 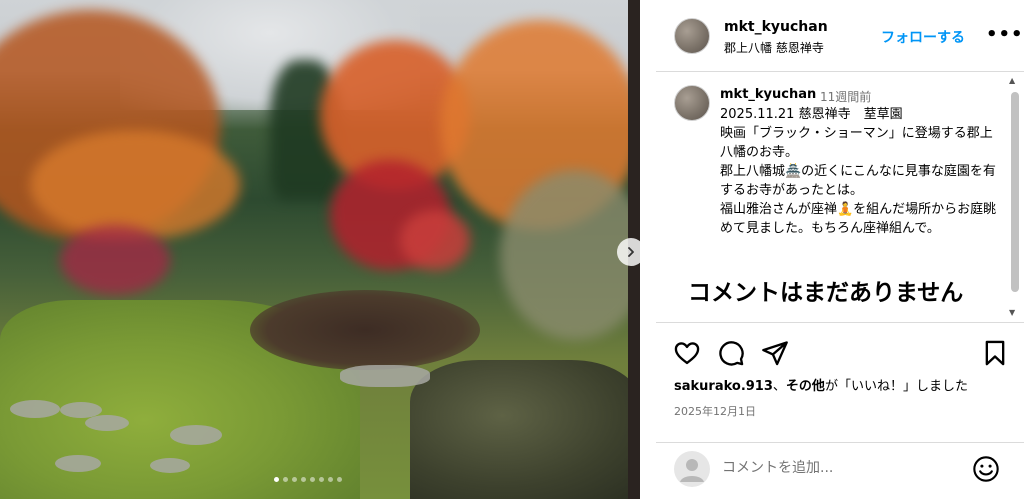 What do you see at coordinates (715, 411) in the screenshot?
I see `post-date: 2025年12月1日` at bounding box center [715, 411].